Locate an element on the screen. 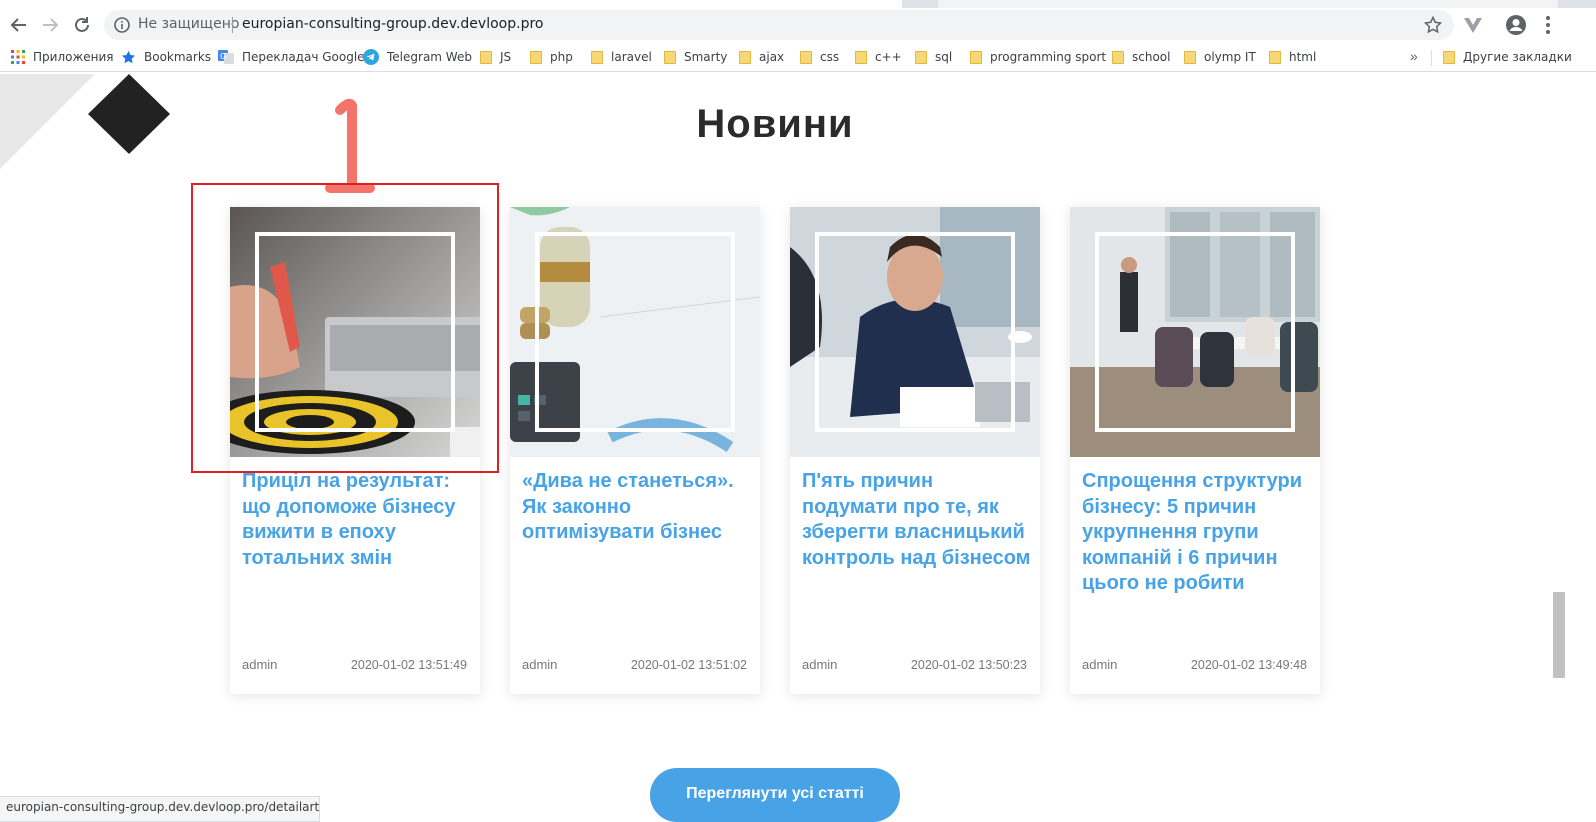 Image resolution: width=1596 pixels, height=822 pixels. bookmark-folder-css: css is located at coordinates (819, 57).